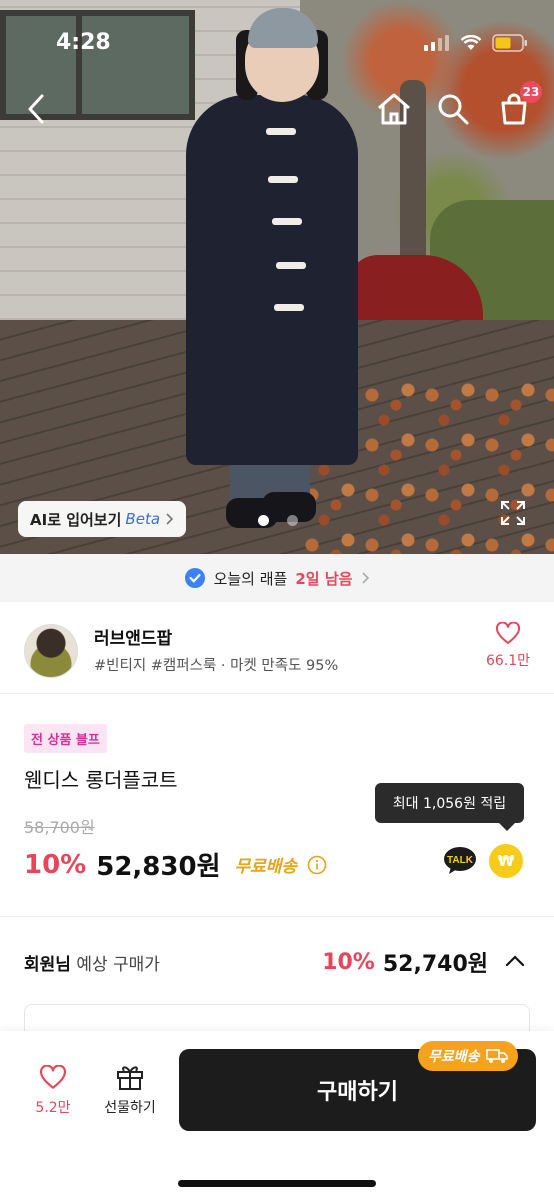  I want to click on points-coin-button: ₩, so click(506, 861).